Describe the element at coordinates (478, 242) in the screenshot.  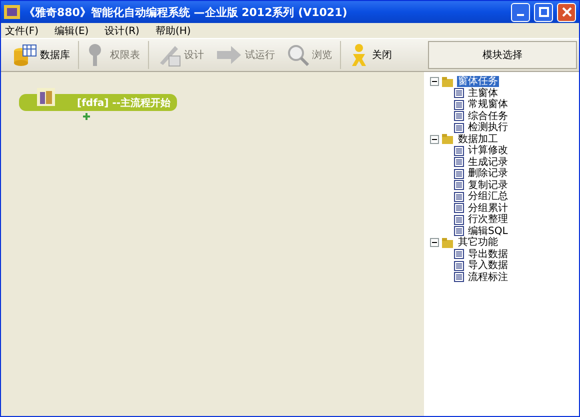
I see `tree-item: 其它功能` at that location.